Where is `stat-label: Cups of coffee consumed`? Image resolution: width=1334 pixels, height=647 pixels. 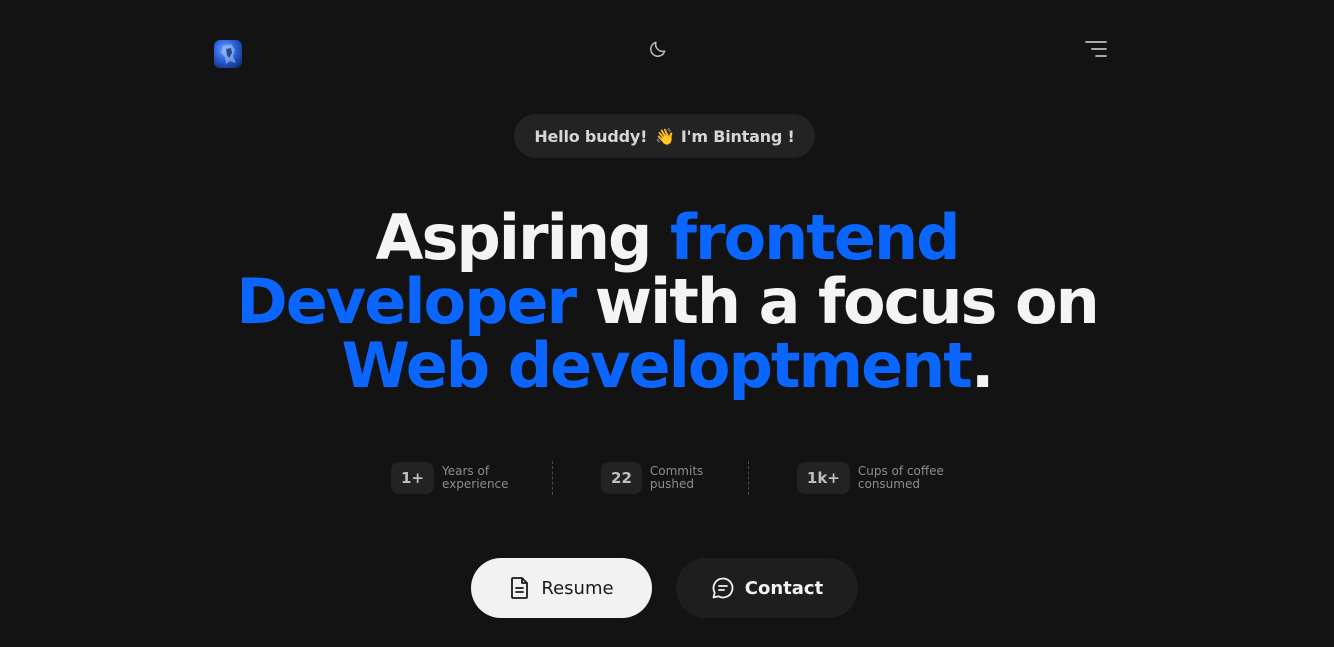
stat-label: Cups of coffee consumed is located at coordinates (908, 478).